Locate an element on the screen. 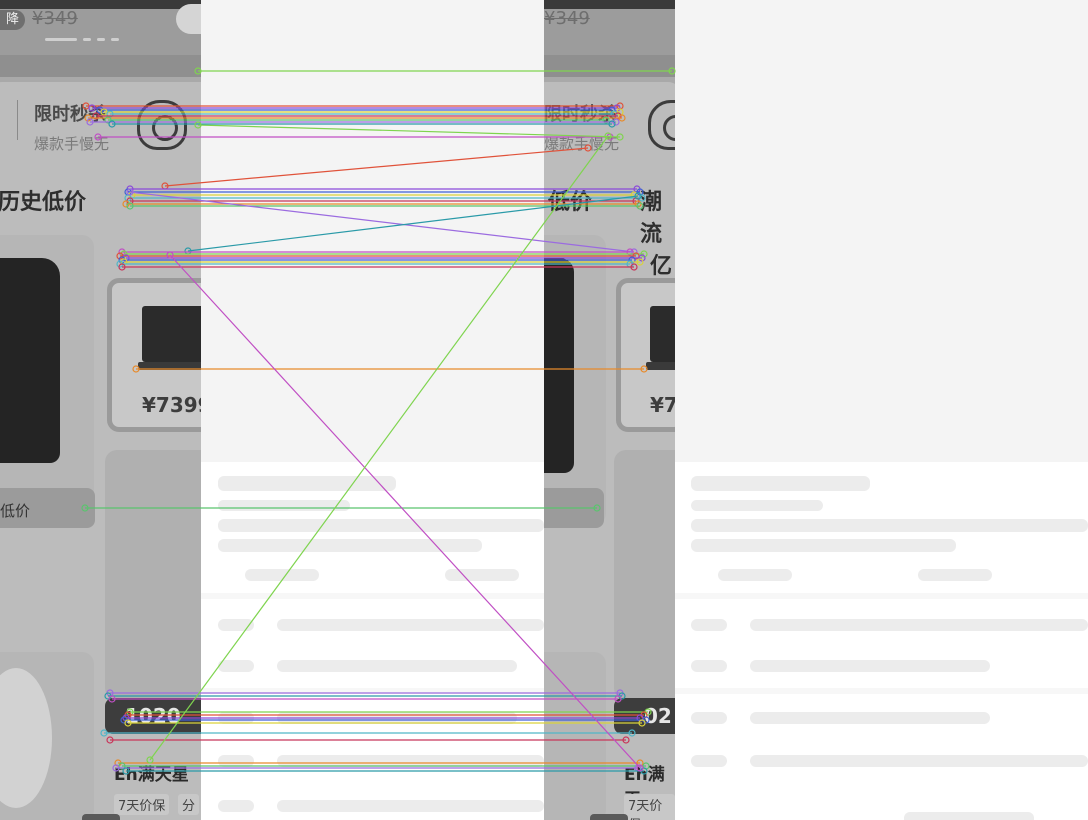  installment-tag: 分 is located at coordinates (189, 804).